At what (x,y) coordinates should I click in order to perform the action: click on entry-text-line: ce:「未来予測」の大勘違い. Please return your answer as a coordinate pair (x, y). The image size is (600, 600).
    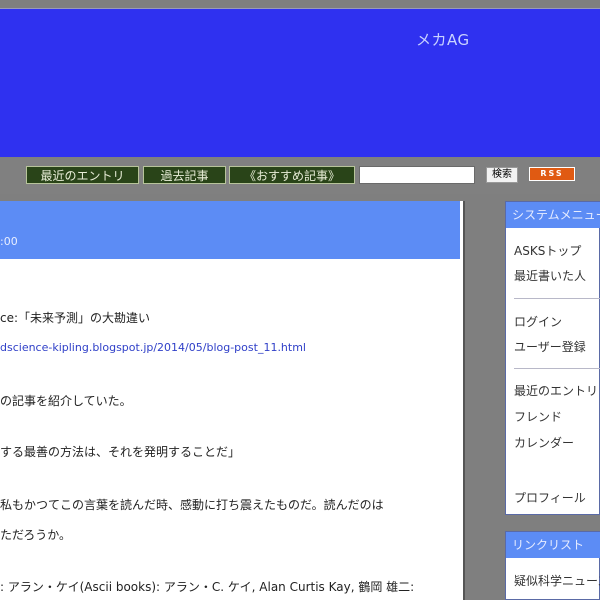
    Looking at the image, I should click on (75, 318).